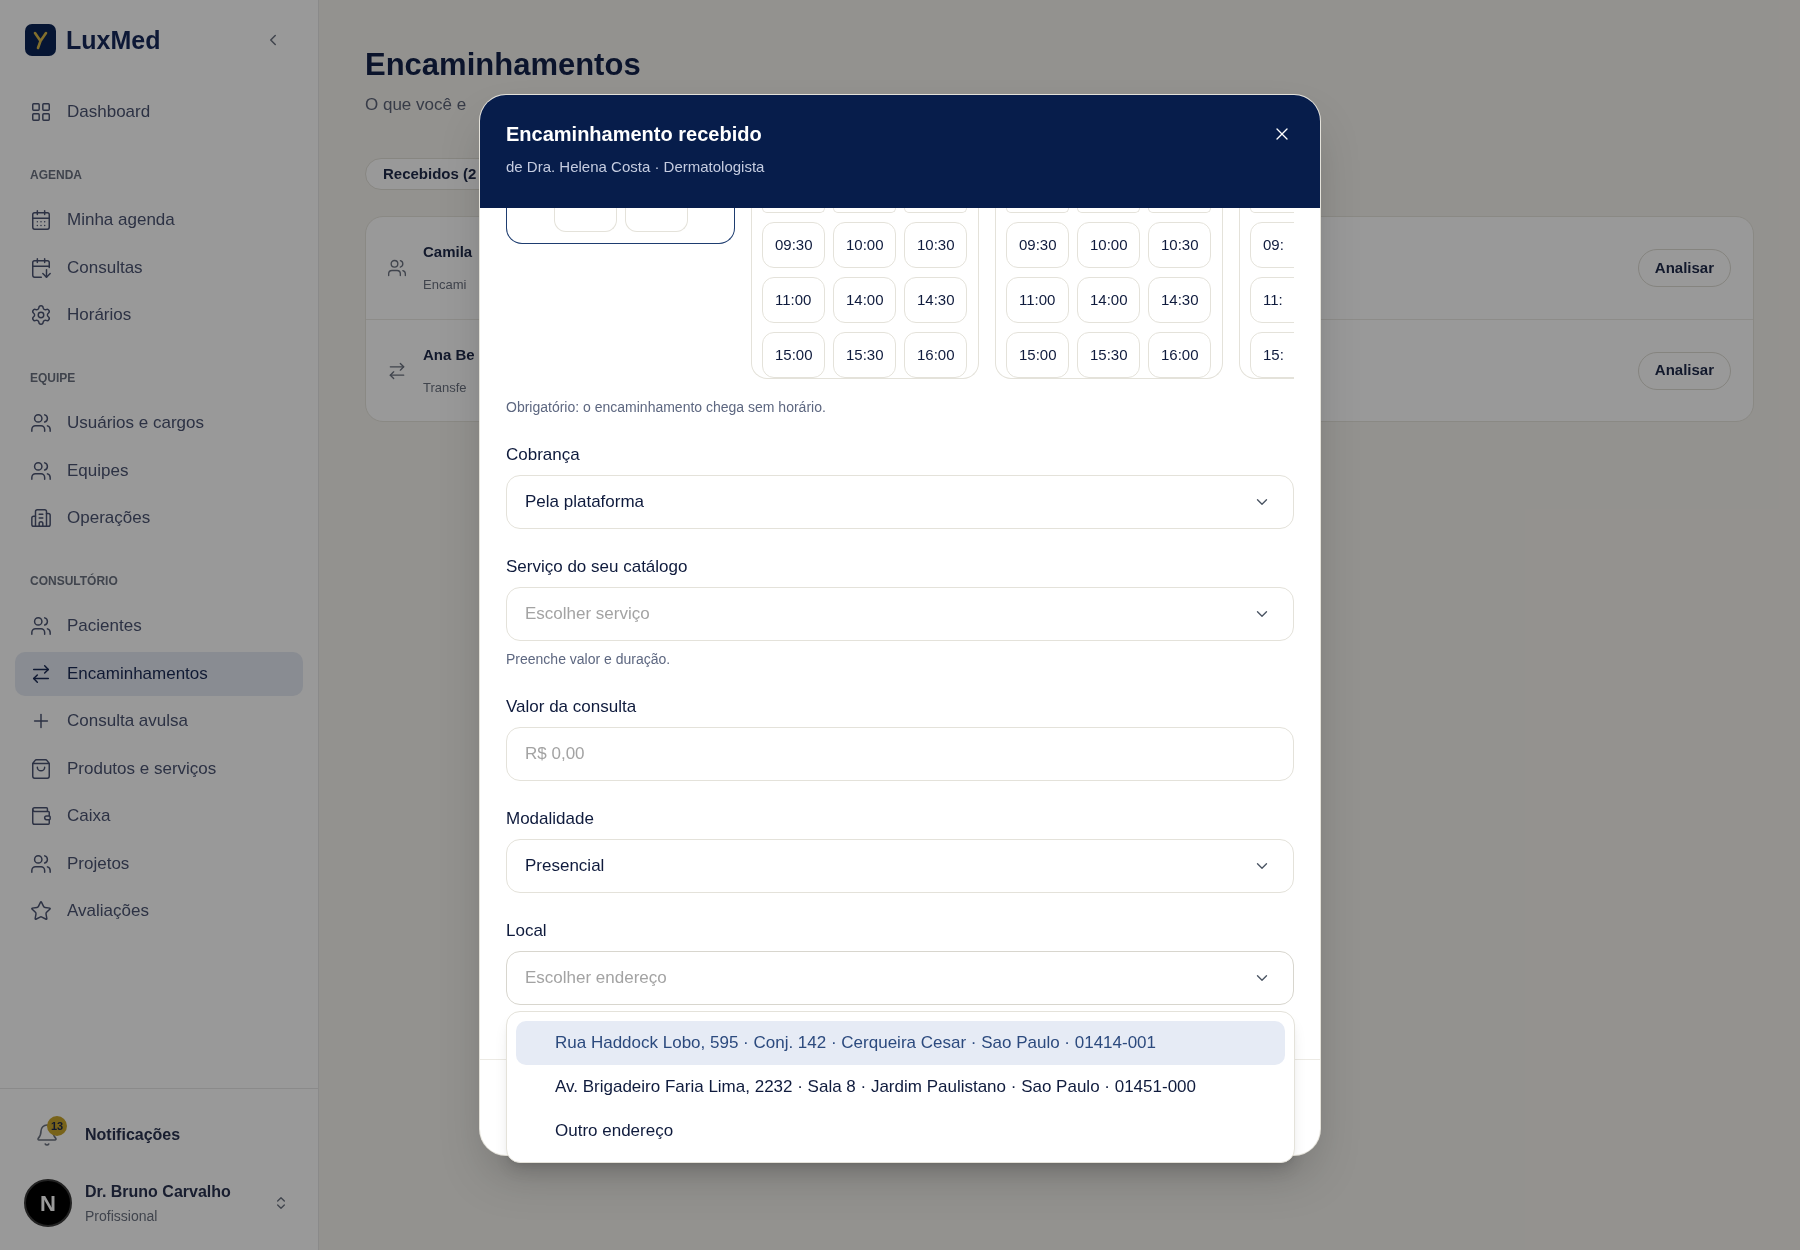  What do you see at coordinates (159, 911) in the screenshot?
I see `sidebar-item: Avaliações` at bounding box center [159, 911].